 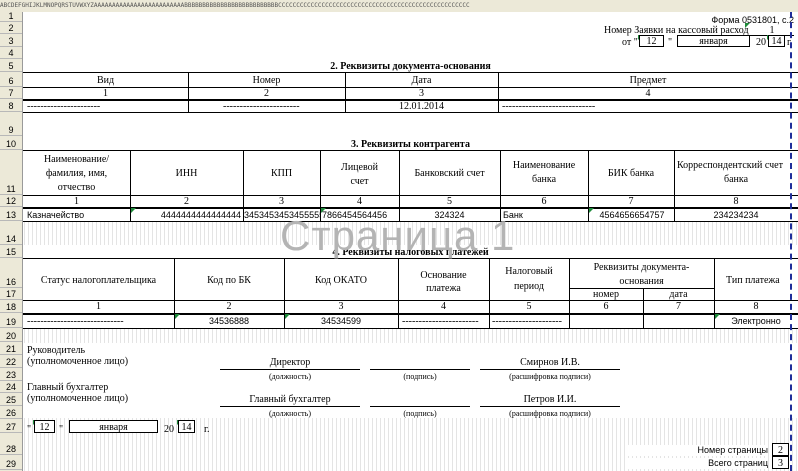 I want to click on s2-cell-subject: ----------------------------, so click(x=548, y=106).